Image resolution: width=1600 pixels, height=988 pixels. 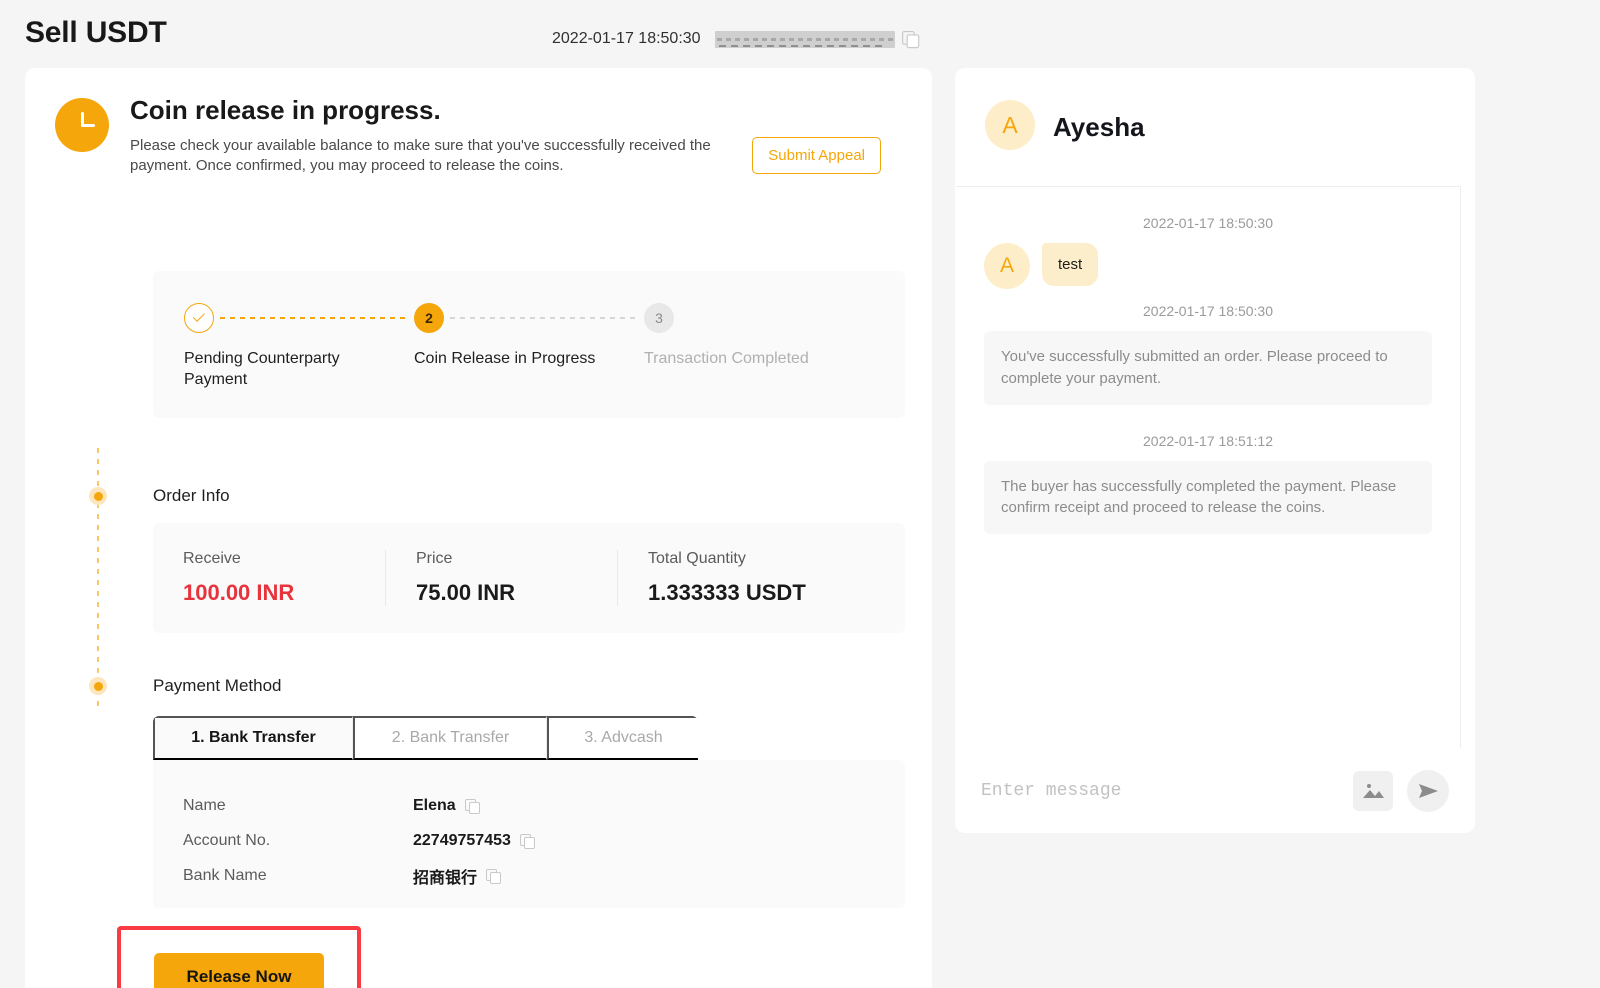 I want to click on send-message-button, so click(x=1428, y=790).